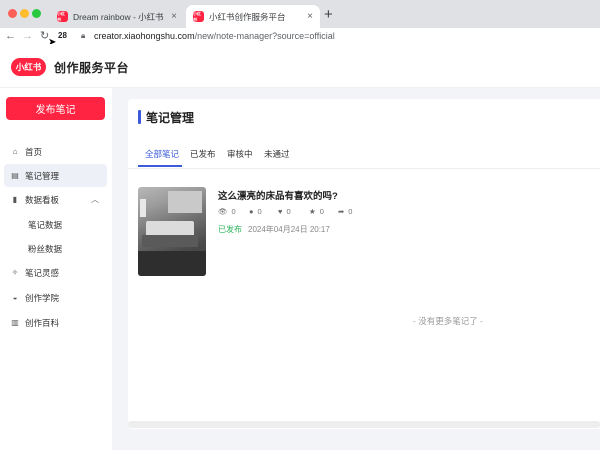 Image resolution: width=600 pixels, height=450 pixels. What do you see at coordinates (143, 208) in the screenshot?
I see `thumbnail-lamp` at bounding box center [143, 208].